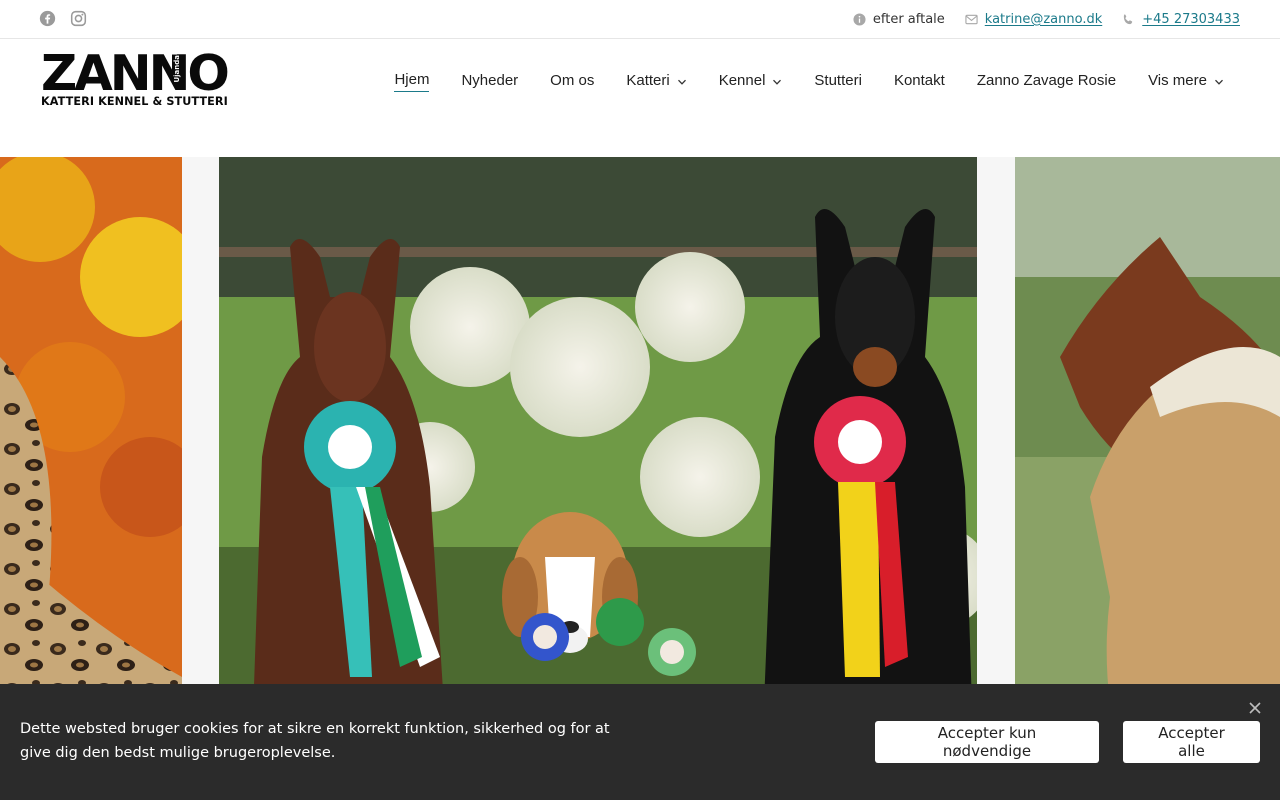 This screenshot has height=800, width=1280. Describe the element at coordinates (1191, 742) in the screenshot. I see `accept-all-button: Accepter alle` at that location.